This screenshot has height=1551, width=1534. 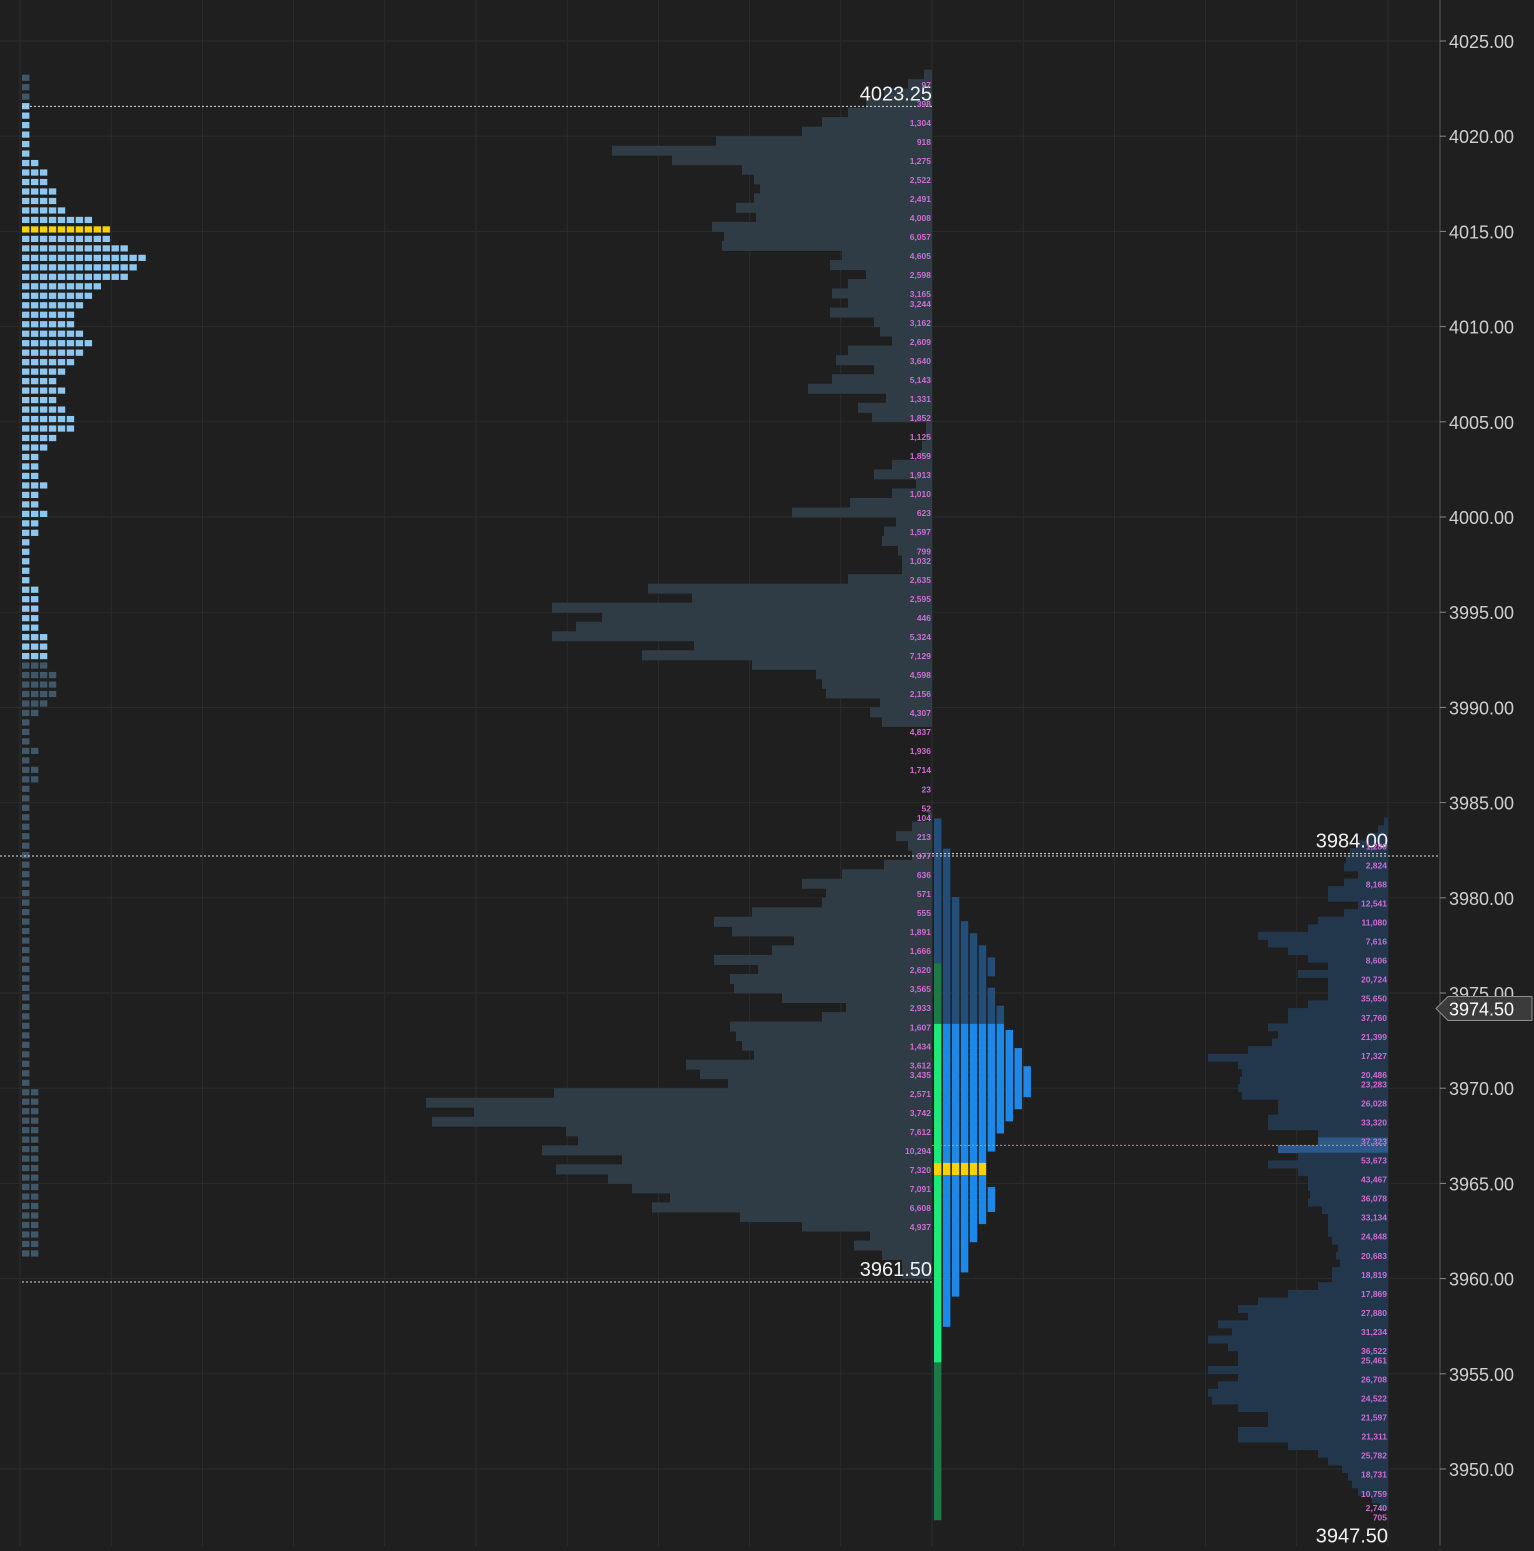 What do you see at coordinates (1481, 137) in the screenshot?
I see `axis-tick-label: 4020.00` at bounding box center [1481, 137].